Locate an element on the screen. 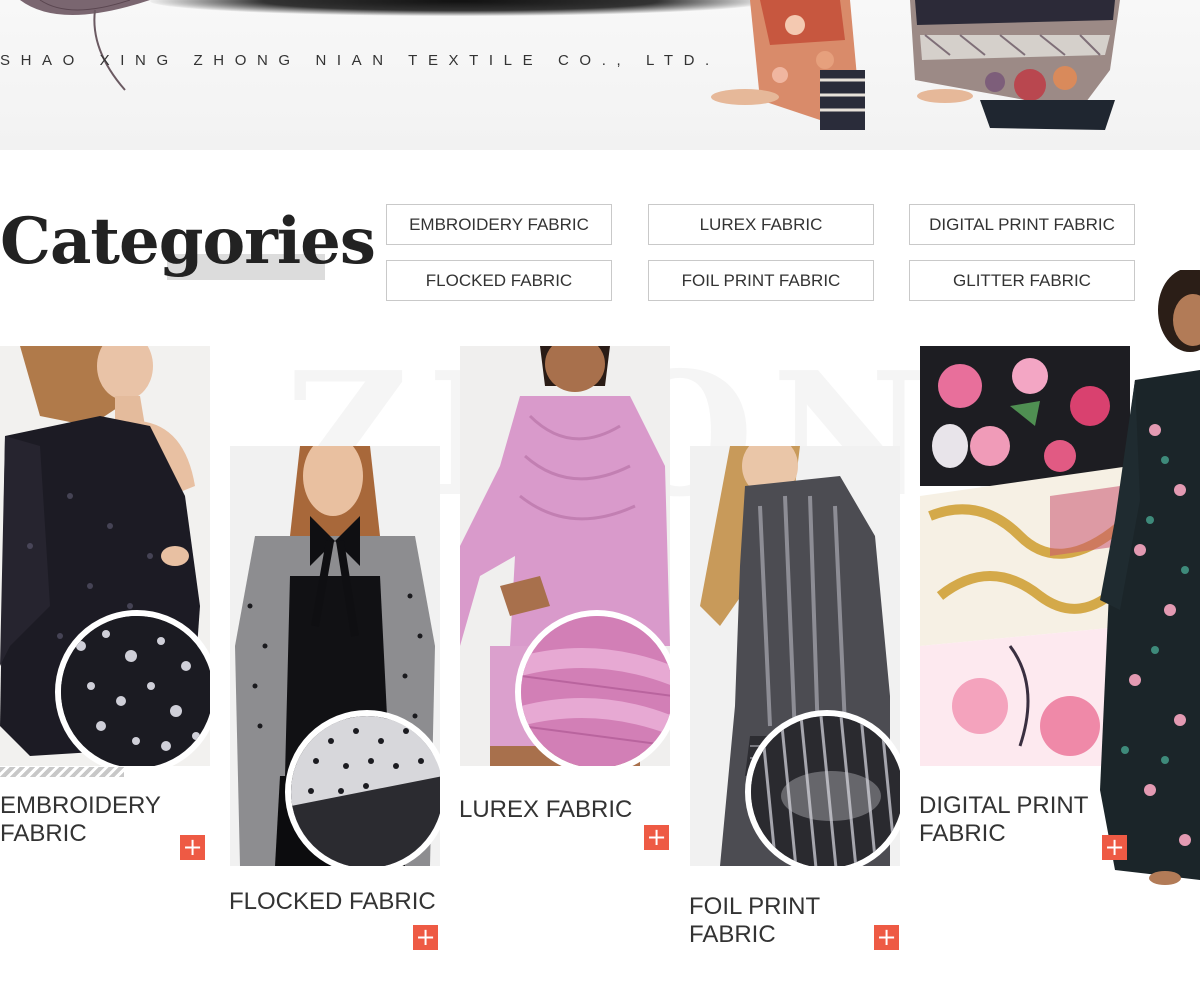 The width and height of the screenshot is (1200, 994). category-button-embroidery: EMBROIDERY FABRIC is located at coordinates (499, 224).